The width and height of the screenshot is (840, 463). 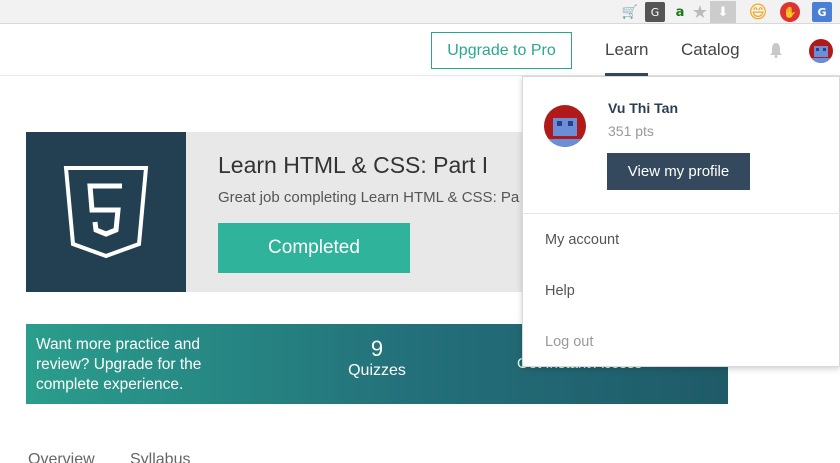 I want to click on bookmark-star-icon: ★, so click(x=700, y=12).